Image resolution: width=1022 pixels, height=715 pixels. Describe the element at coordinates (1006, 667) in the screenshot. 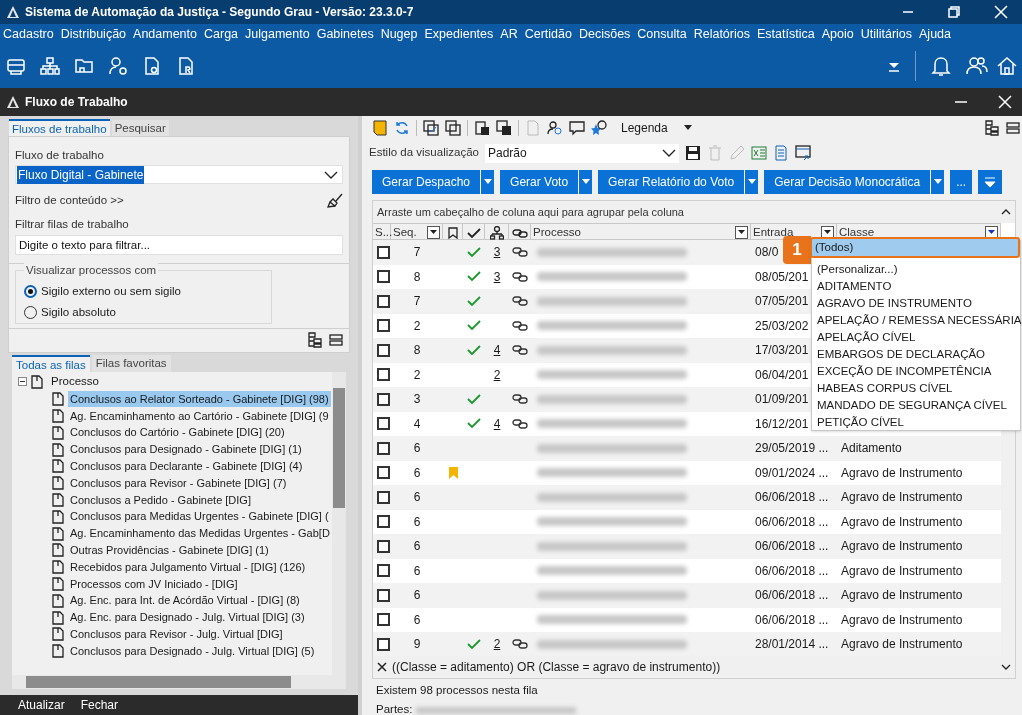

I see `chevron-down-icon` at that location.